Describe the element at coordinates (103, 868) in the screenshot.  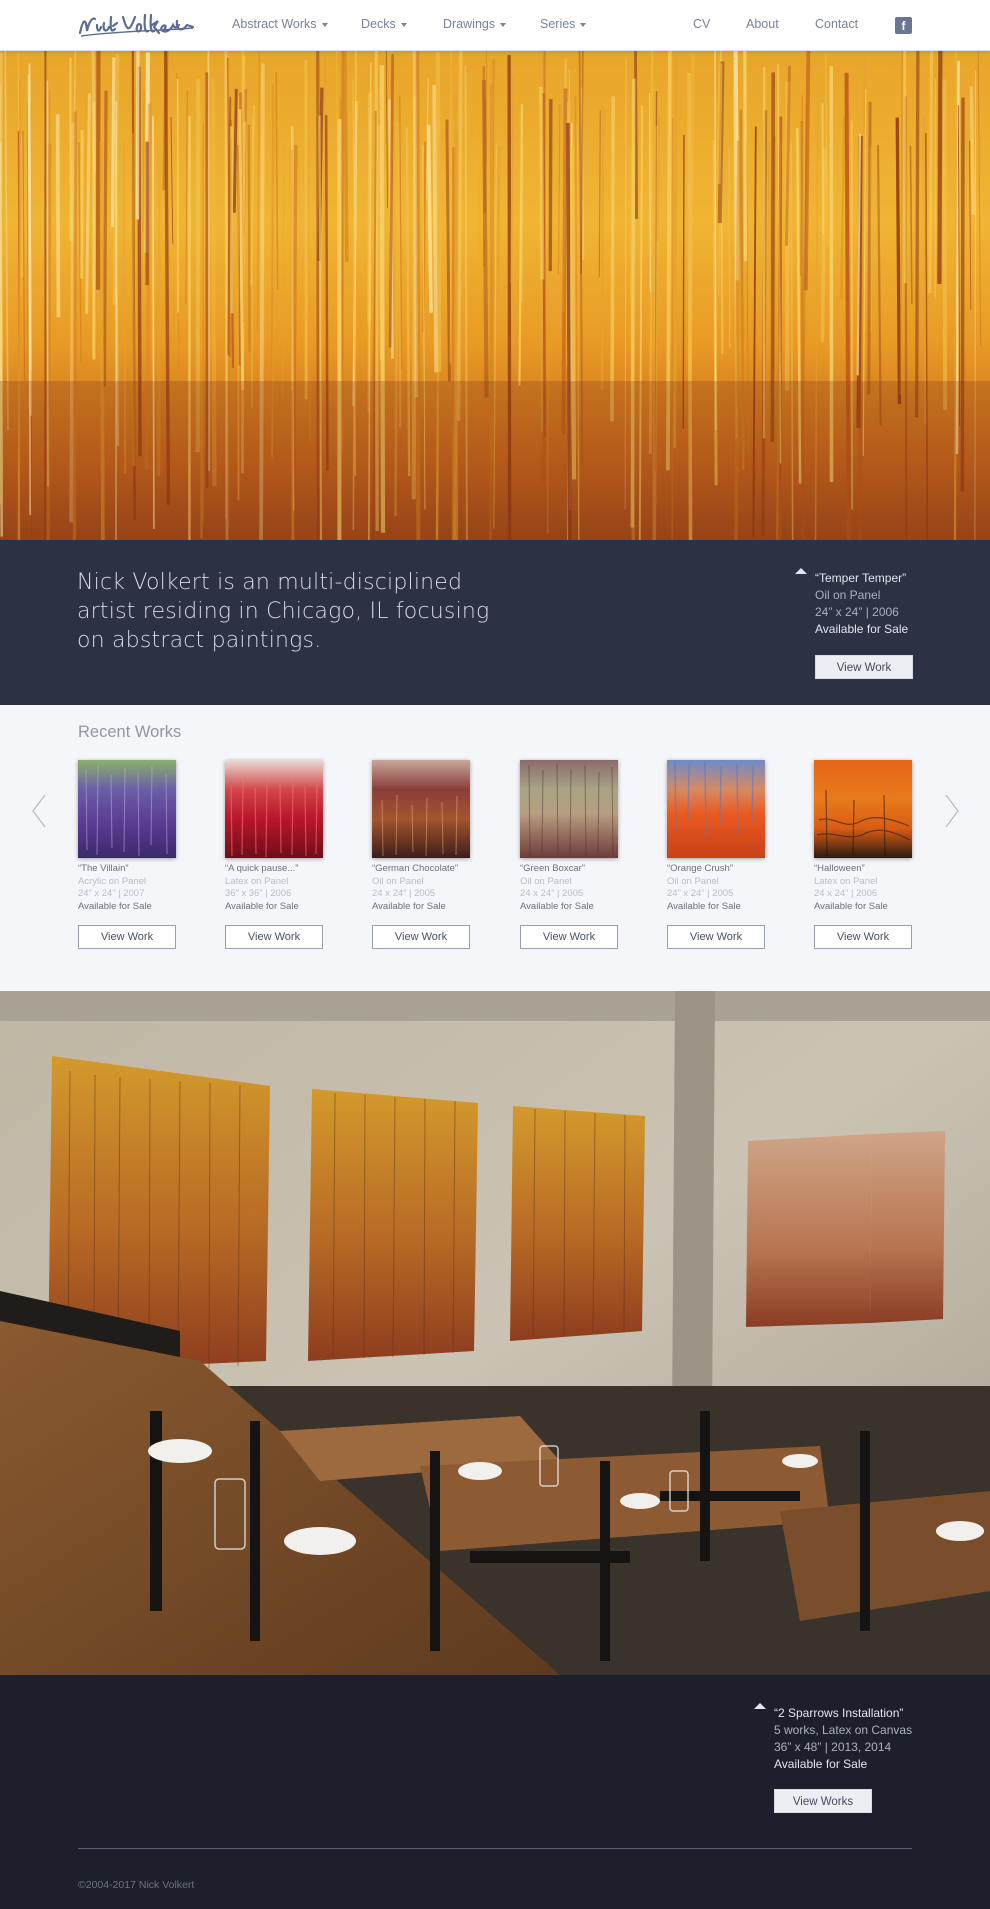
I see `work-title: “The Villain”` at that location.